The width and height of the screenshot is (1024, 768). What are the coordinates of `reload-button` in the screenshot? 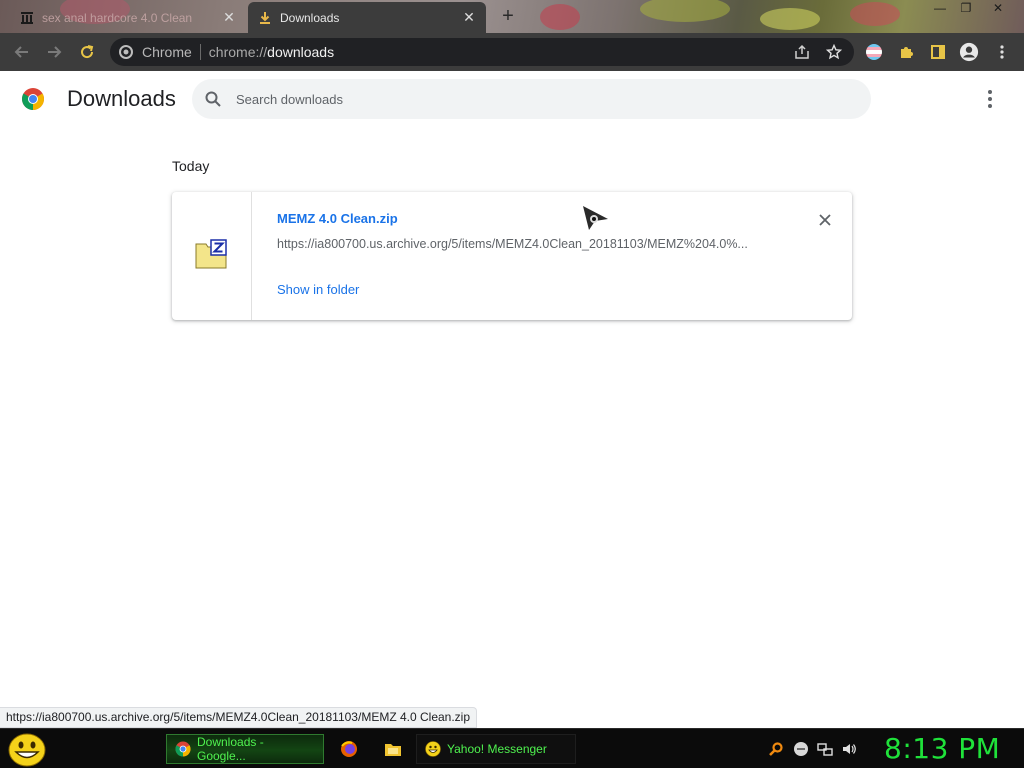 It's located at (87, 52).